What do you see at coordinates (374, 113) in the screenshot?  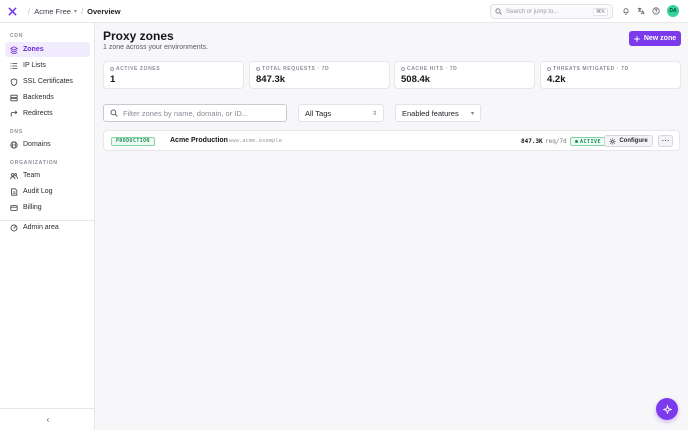 I see `chevron-up-down-icon: ⇕` at bounding box center [374, 113].